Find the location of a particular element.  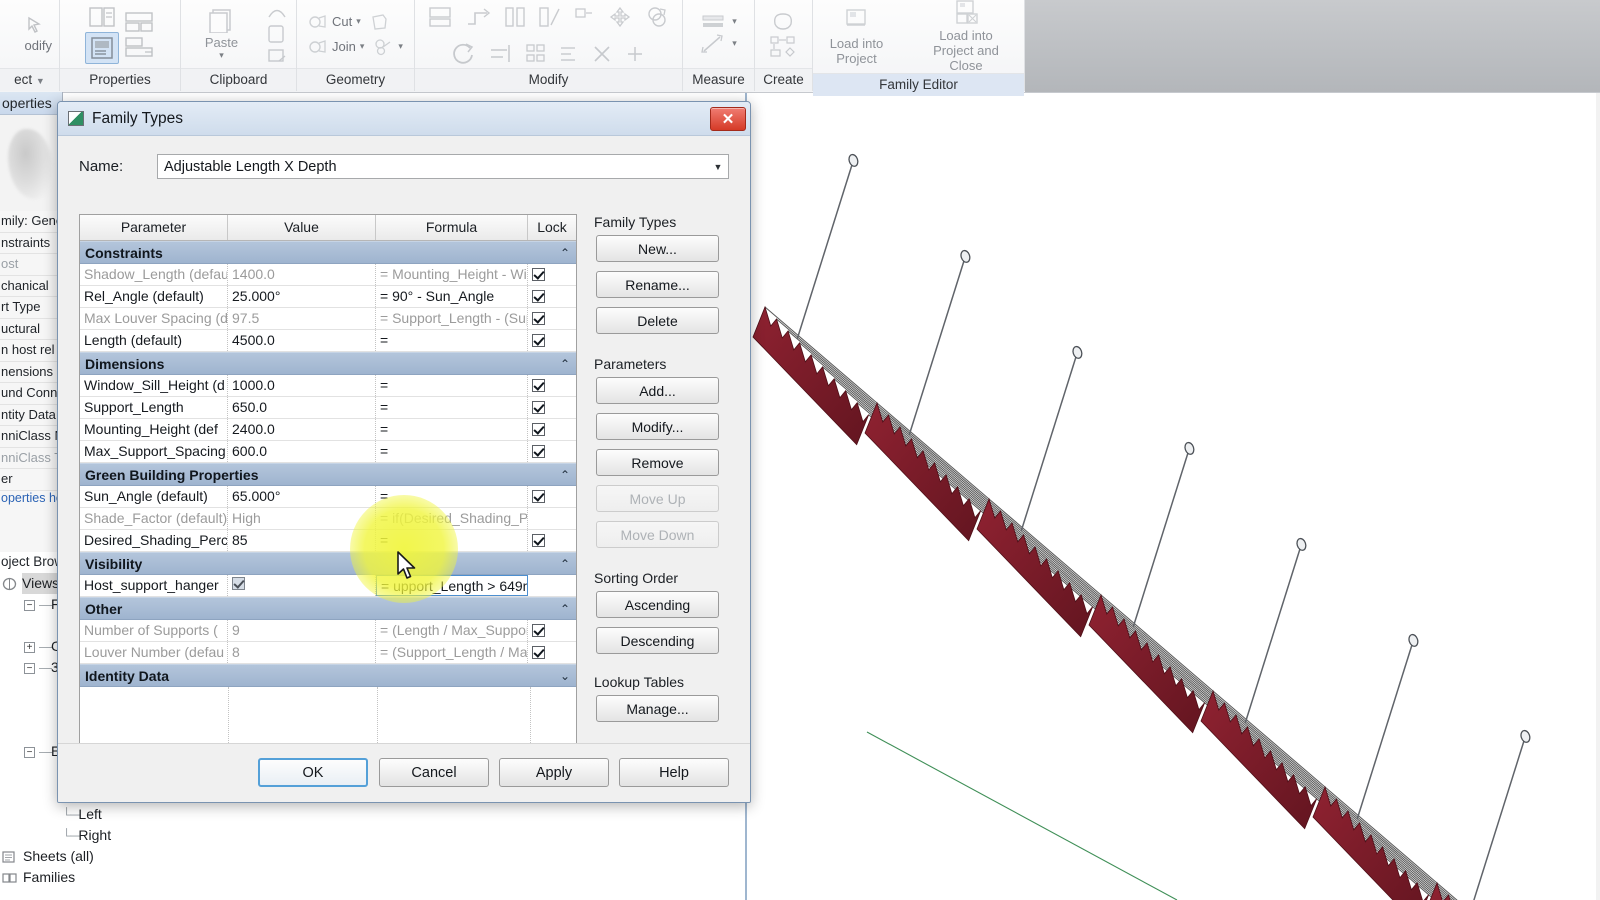

parameter-name-cell: Shade_Factor (default) is located at coordinates (154, 518).